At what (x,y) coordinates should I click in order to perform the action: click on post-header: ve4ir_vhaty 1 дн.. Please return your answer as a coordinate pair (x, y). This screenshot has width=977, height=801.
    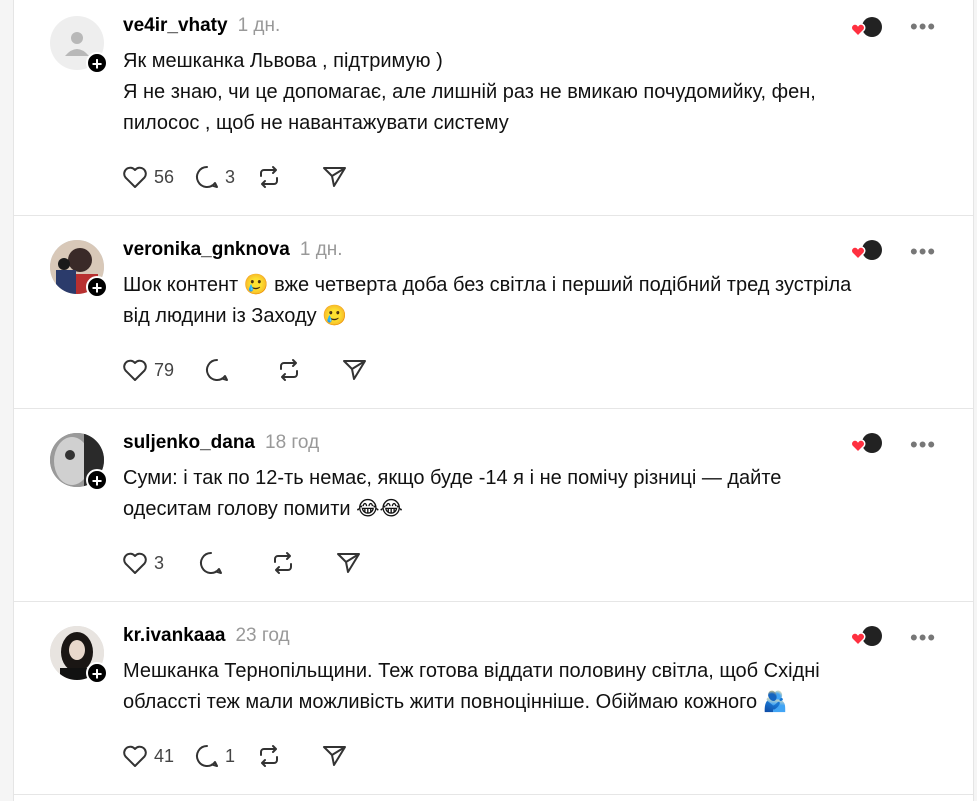
    Looking at the image, I should click on (201, 26).